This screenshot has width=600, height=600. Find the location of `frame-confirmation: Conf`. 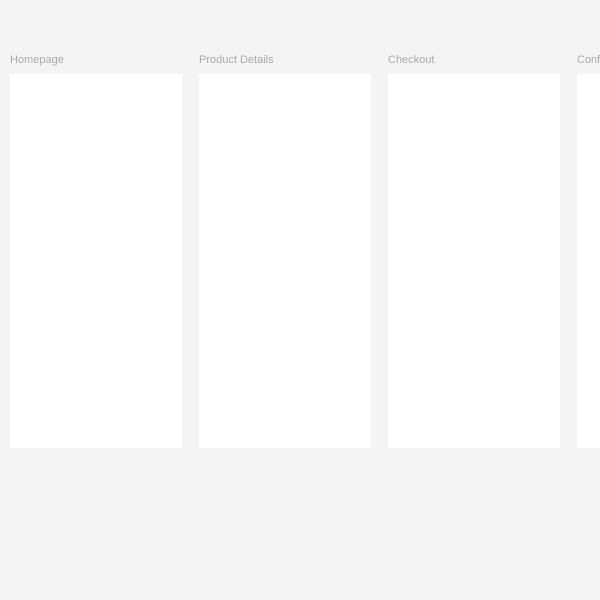

frame-confirmation: Conf is located at coordinates (588, 250).